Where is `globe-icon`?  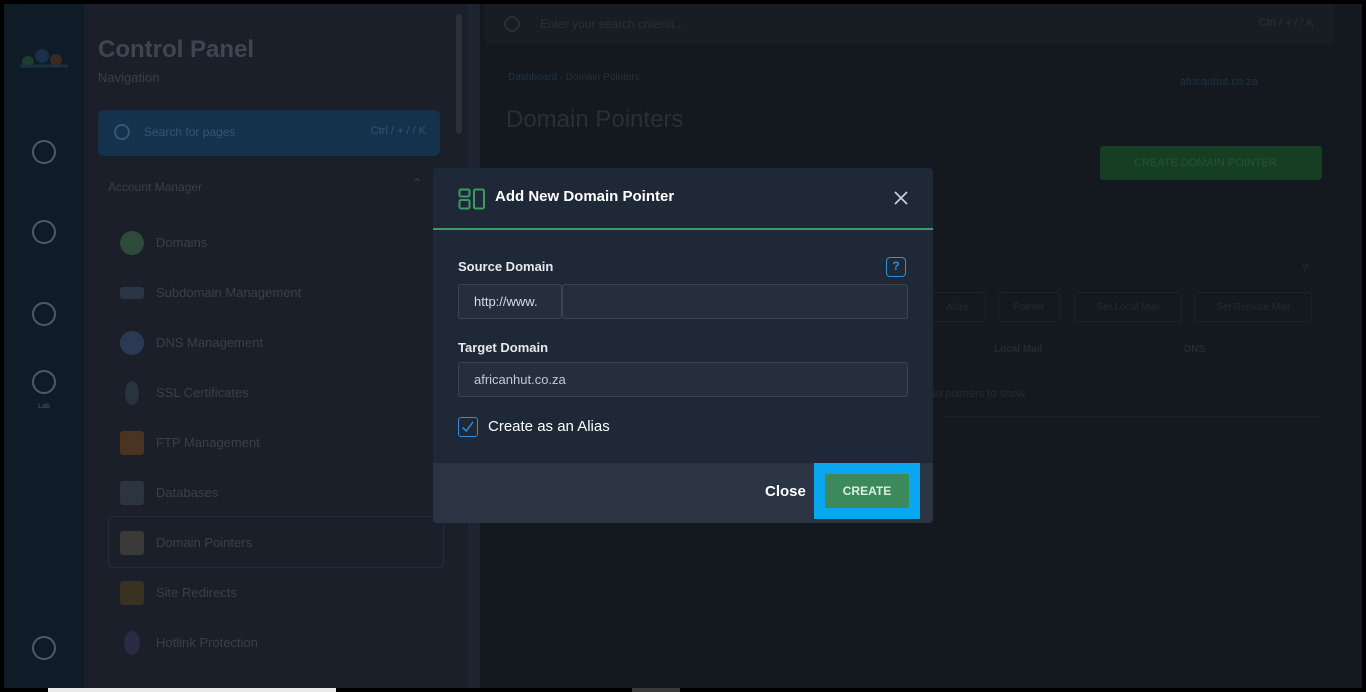
globe-icon is located at coordinates (132, 243).